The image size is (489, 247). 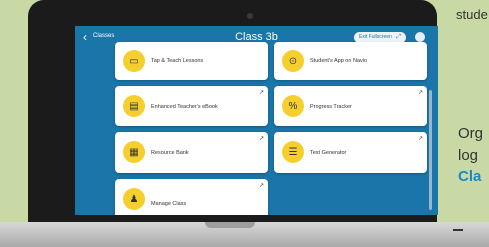 What do you see at coordinates (191, 197) in the screenshot?
I see `tile-manage-class: ↗ ♟ Manage Class` at bounding box center [191, 197].